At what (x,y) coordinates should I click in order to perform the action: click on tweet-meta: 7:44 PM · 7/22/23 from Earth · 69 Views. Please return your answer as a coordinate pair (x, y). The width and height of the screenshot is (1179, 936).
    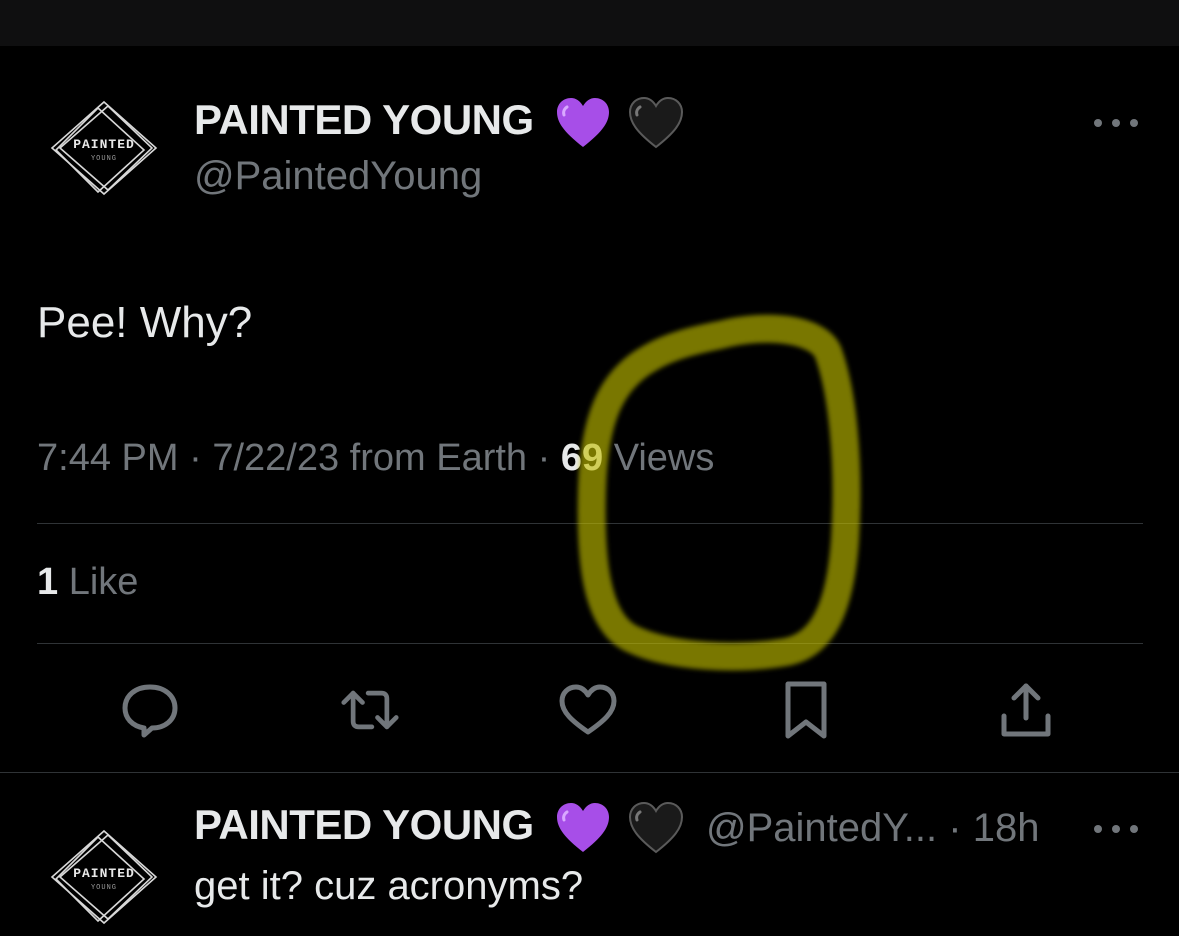
    Looking at the image, I should click on (375, 458).